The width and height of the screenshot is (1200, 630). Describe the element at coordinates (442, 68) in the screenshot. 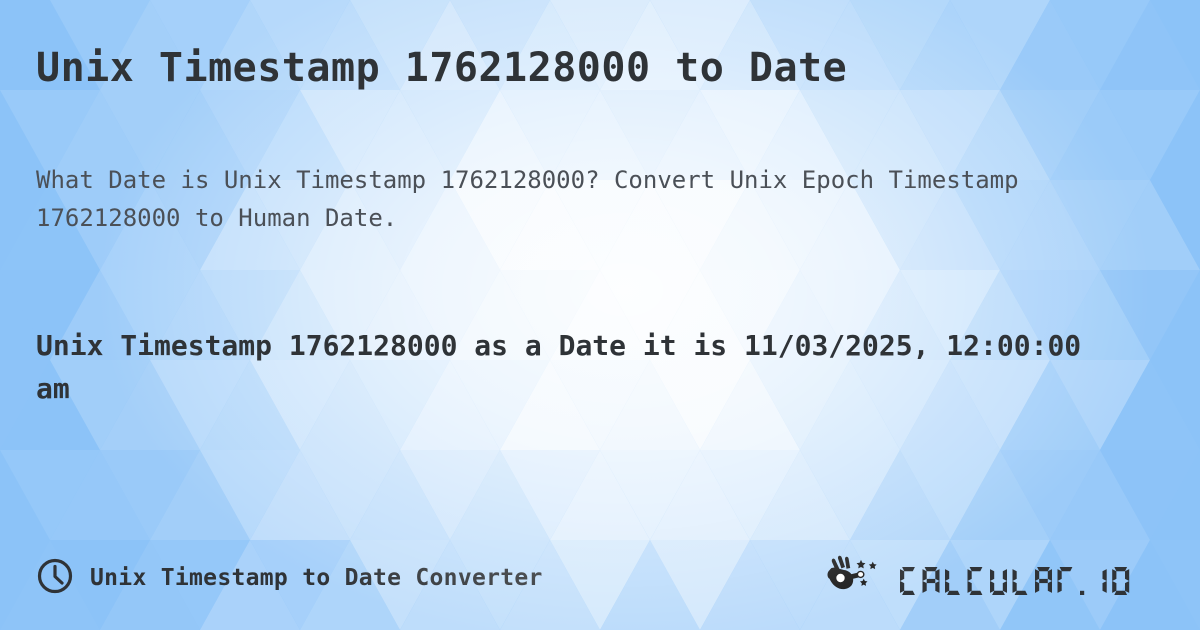

I see `page-title: Unix Timestamp 1762128000 to Date` at that location.